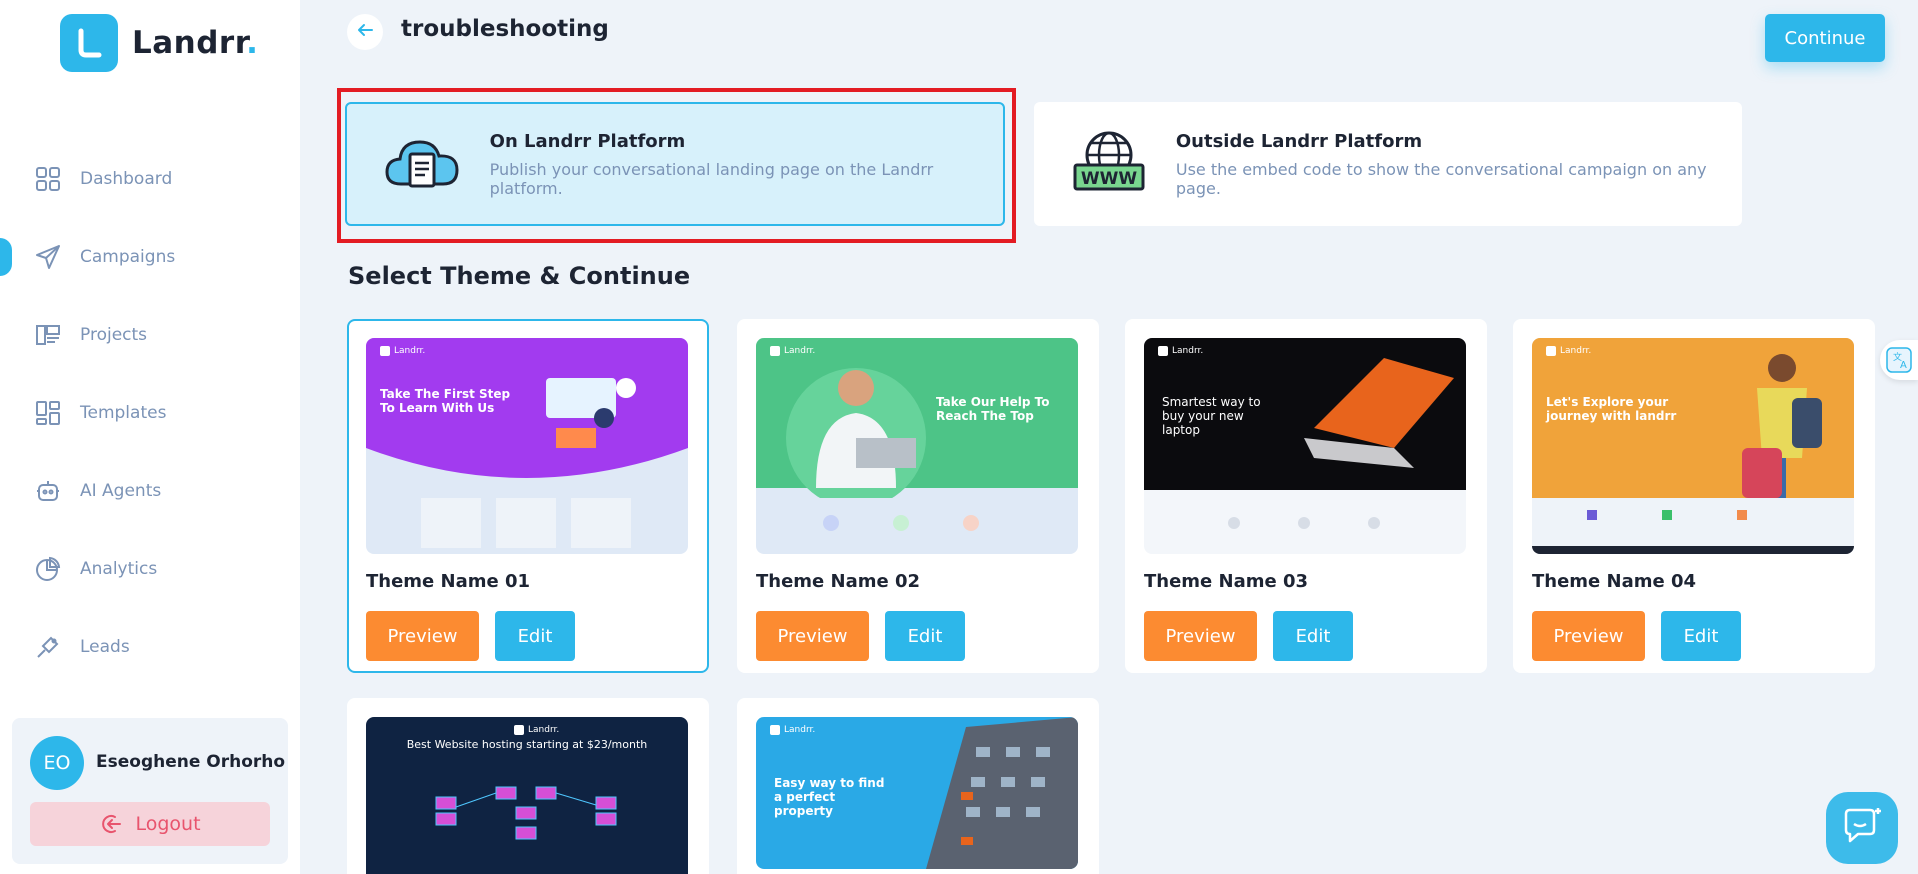  What do you see at coordinates (126, 179) in the screenshot?
I see `sidebar-item-label: Dashboard` at bounding box center [126, 179].